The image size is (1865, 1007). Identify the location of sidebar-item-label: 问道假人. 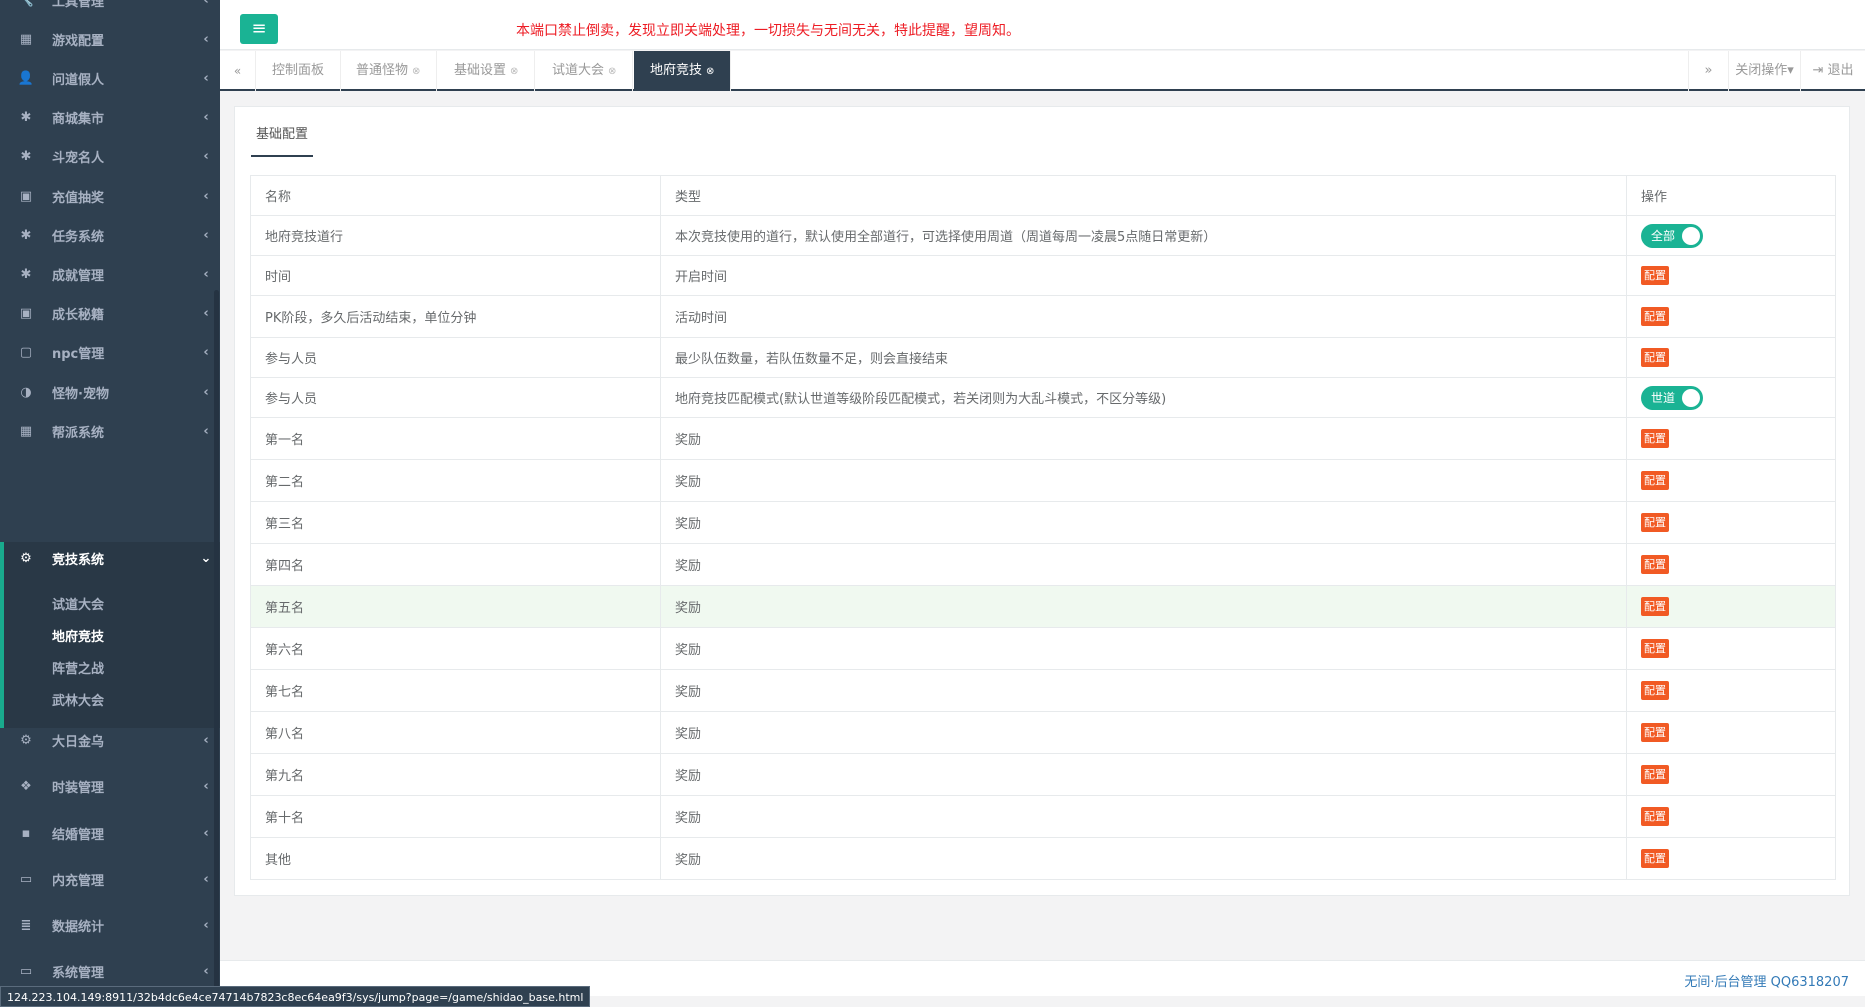
(78, 80).